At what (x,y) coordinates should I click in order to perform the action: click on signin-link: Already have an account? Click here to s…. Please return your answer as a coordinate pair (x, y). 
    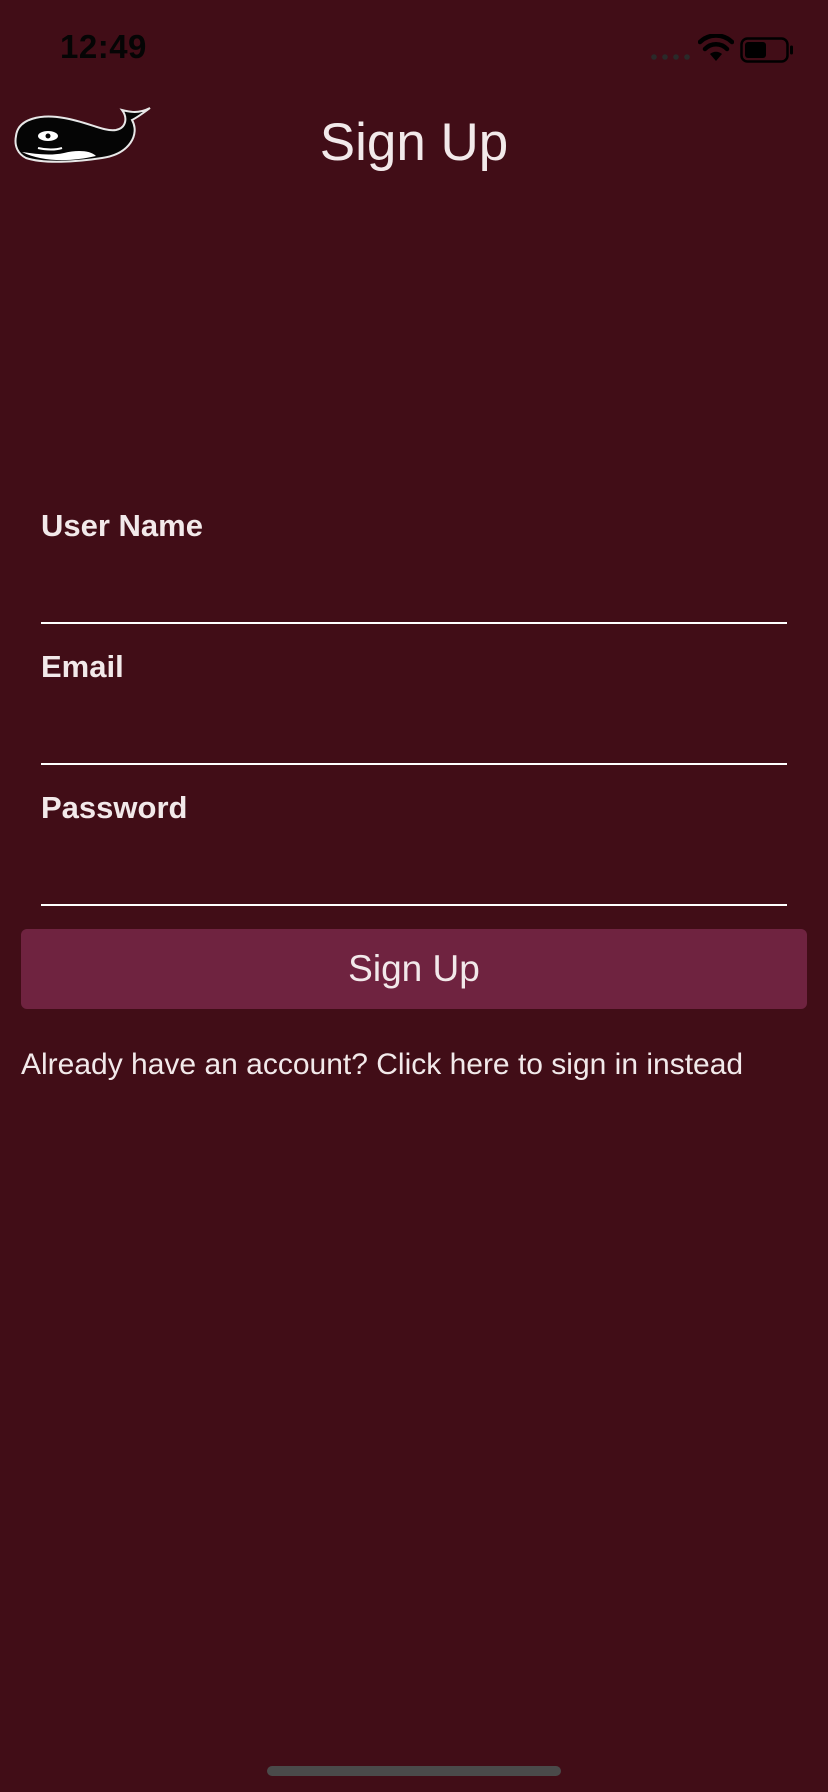
    Looking at the image, I should click on (382, 1065).